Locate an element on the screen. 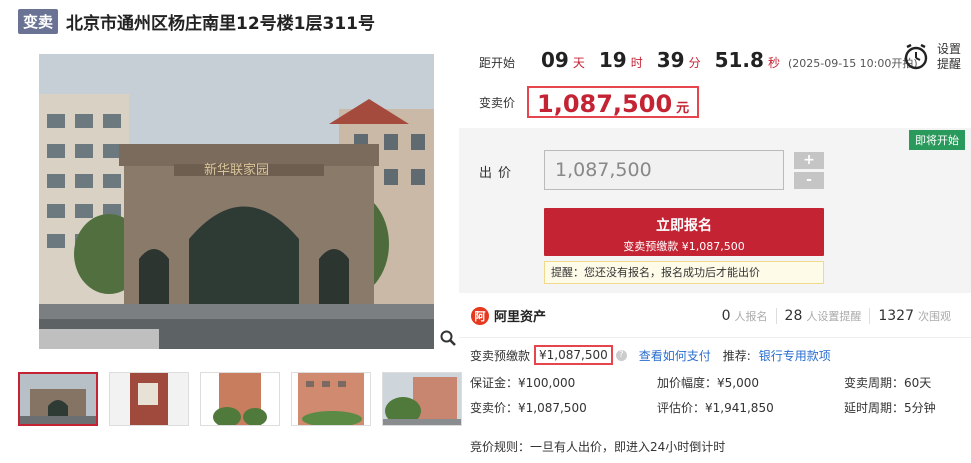 This screenshot has height=463, width=971. price-label: 变卖价 is located at coordinates (497, 102).